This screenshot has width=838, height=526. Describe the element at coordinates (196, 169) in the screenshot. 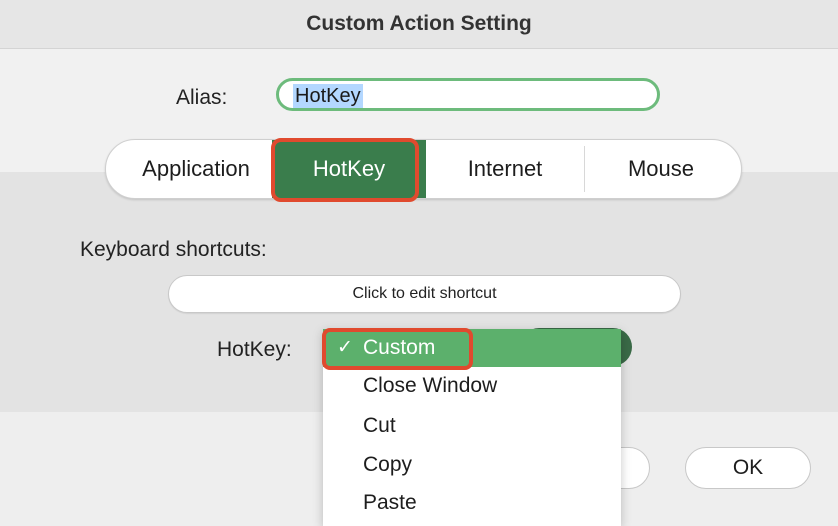

I see `tab-application: Application` at that location.